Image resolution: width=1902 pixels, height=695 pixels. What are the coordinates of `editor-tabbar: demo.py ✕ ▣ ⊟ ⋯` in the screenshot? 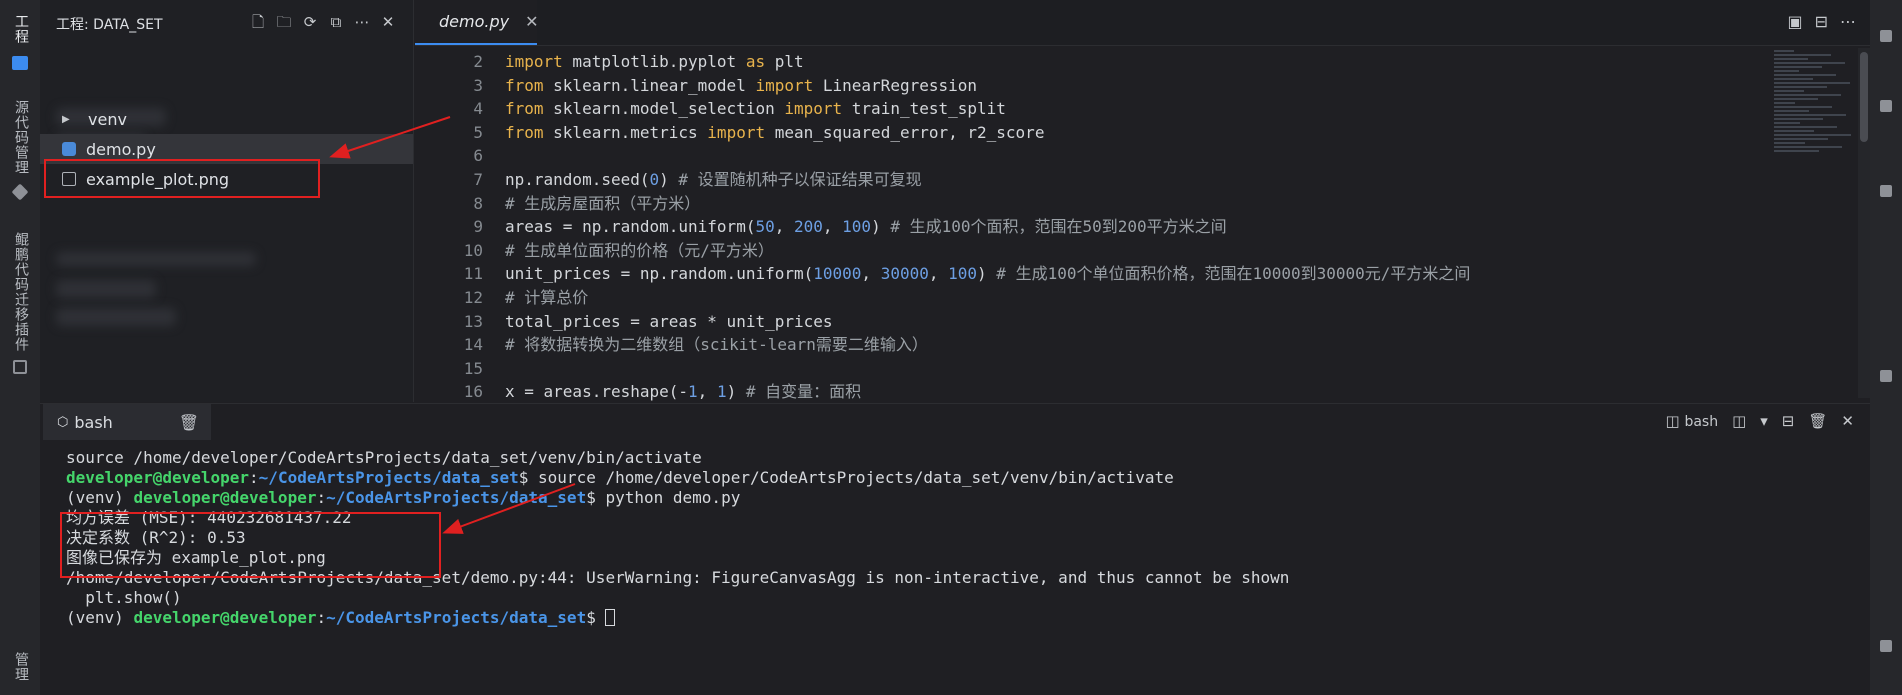 It's located at (1142, 23).